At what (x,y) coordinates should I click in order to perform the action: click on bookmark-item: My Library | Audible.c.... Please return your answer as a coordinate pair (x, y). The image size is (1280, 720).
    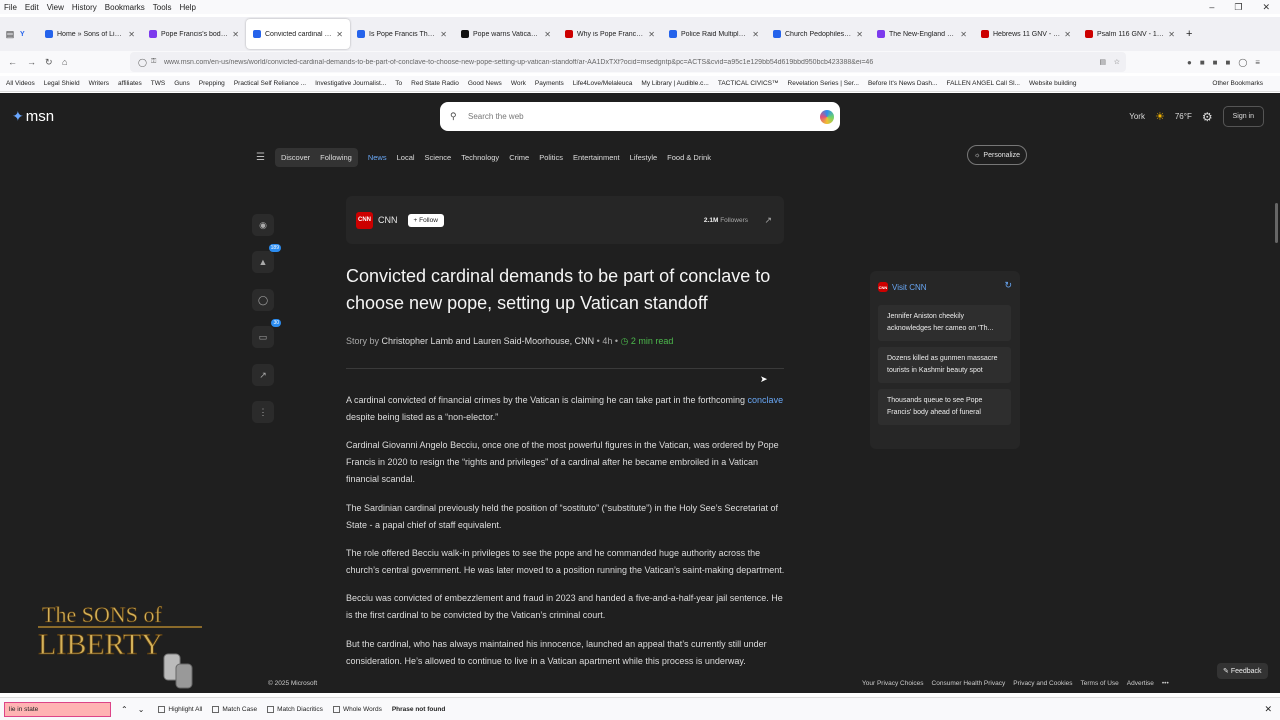
    Looking at the image, I should click on (674, 83).